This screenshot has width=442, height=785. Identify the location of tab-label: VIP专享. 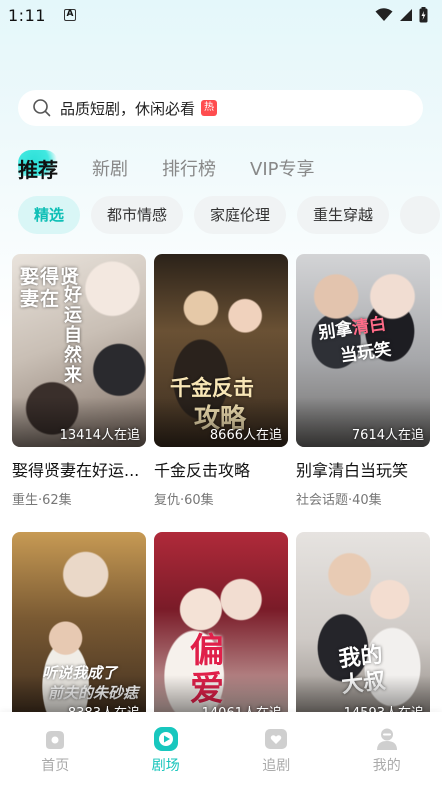
(282, 169).